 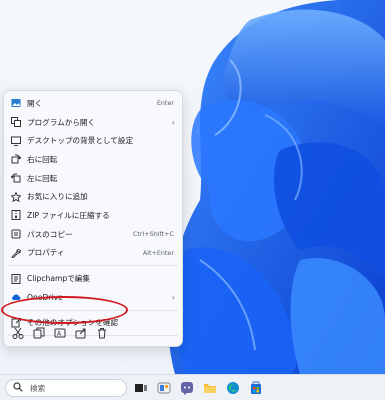 I want to click on wrench-icon, so click(x=16, y=253).